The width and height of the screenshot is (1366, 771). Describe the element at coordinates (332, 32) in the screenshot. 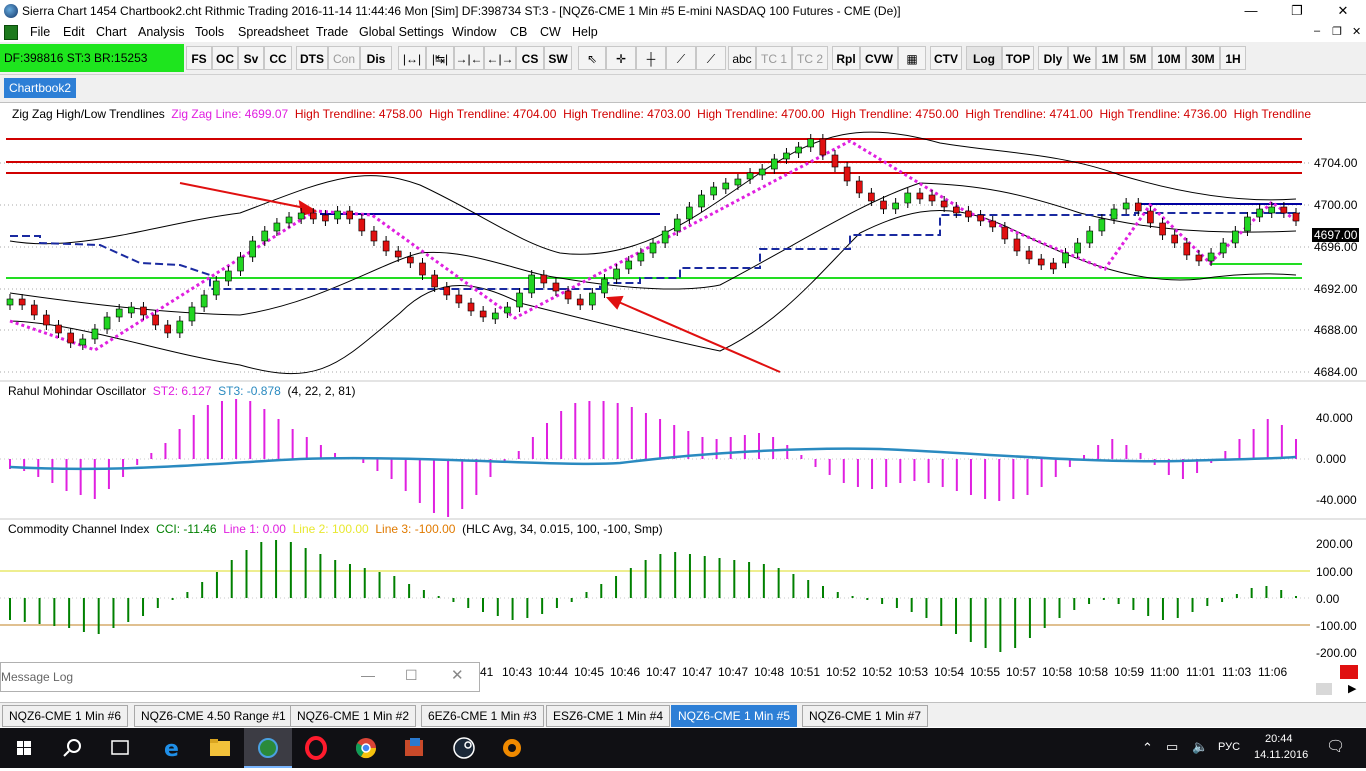

I see `menu-trade: Trade` at that location.